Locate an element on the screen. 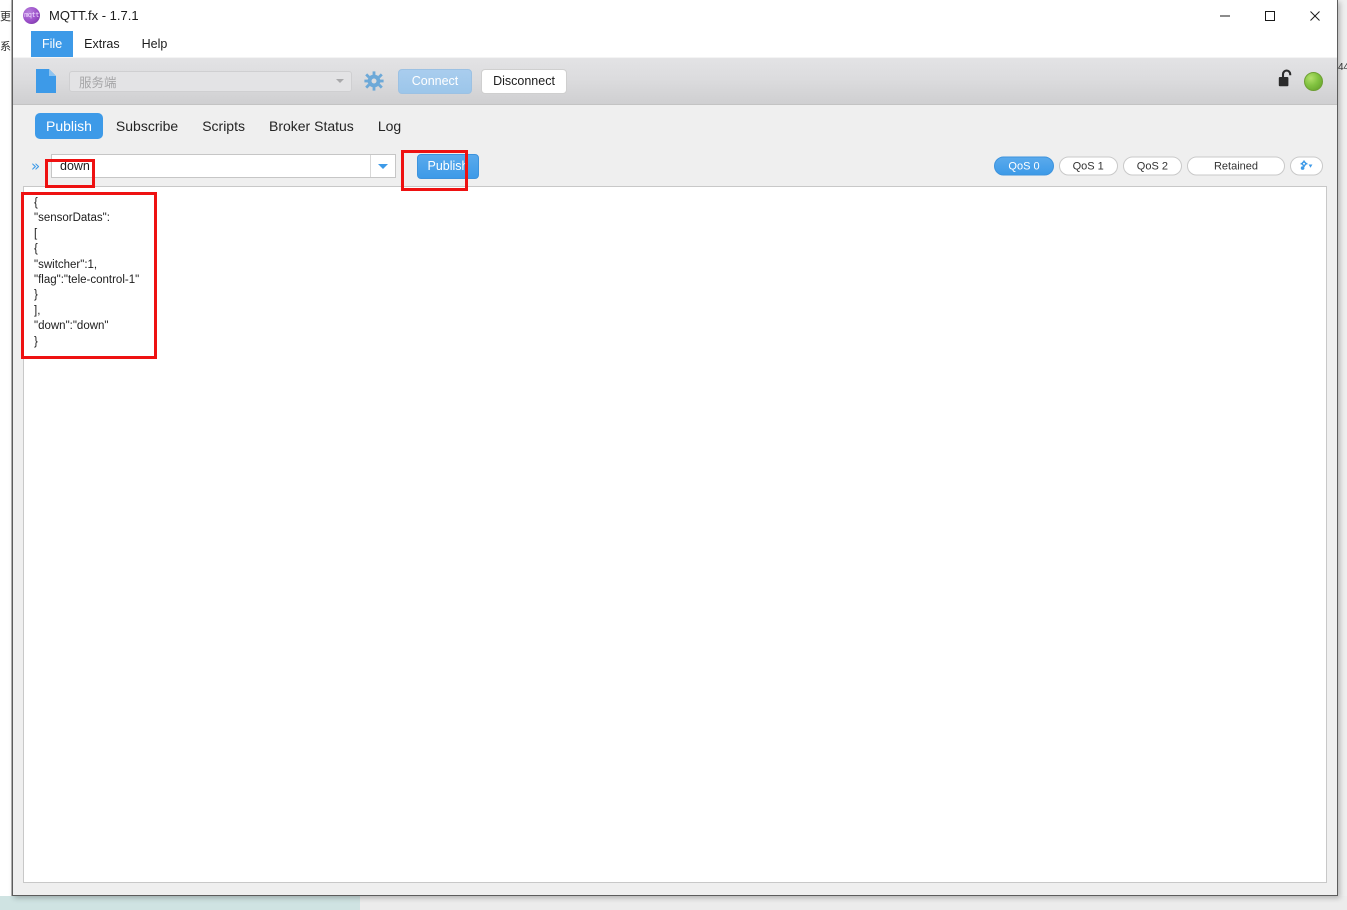  menu-item-extras-label: Extras is located at coordinates (102, 44).